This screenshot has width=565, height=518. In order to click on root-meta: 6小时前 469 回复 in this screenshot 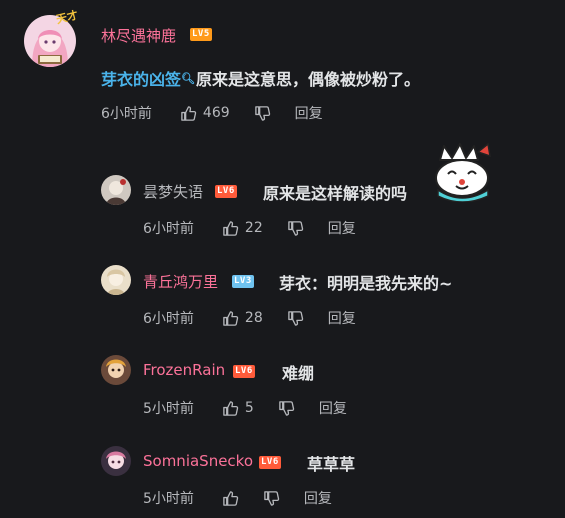, I will do `click(212, 113)`.